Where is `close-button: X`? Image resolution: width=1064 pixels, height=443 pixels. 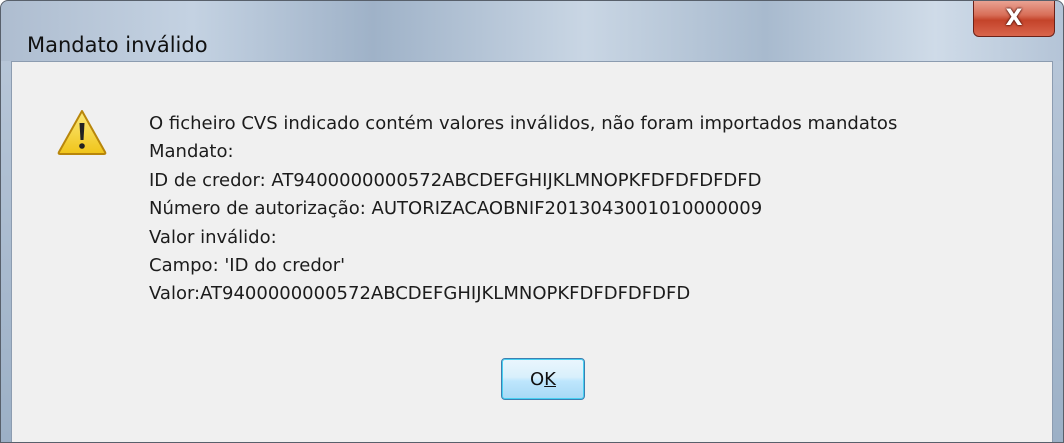 close-button: X is located at coordinates (1014, 19).